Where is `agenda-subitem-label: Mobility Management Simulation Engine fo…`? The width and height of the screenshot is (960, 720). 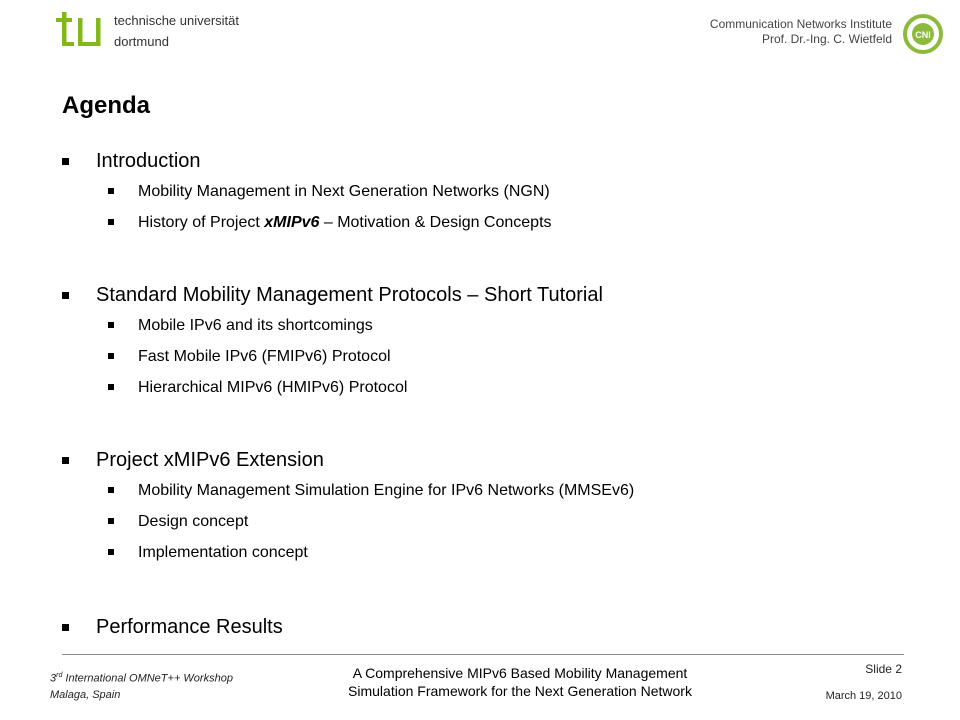 agenda-subitem-label: Mobility Management Simulation Engine fo… is located at coordinates (386, 490).